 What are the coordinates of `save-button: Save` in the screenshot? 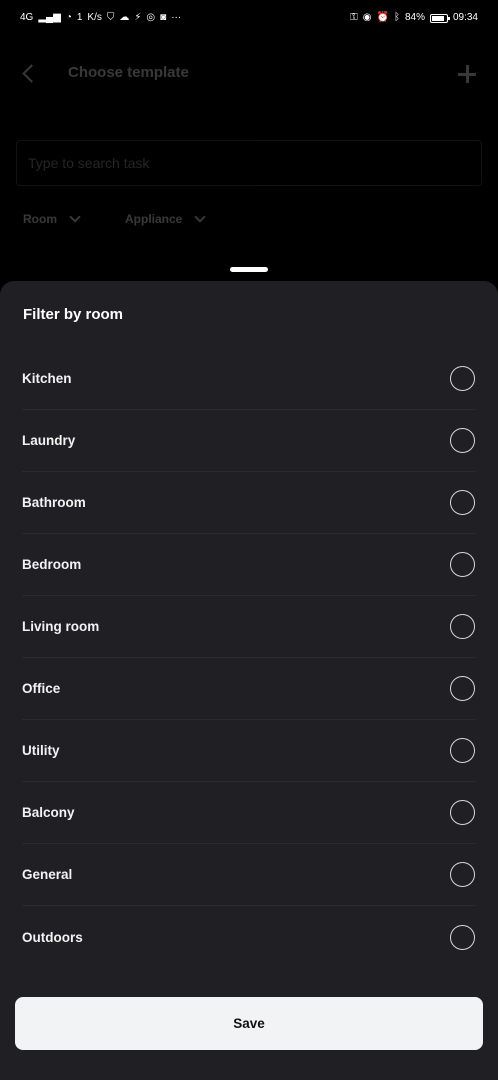 It's located at (249, 1023).